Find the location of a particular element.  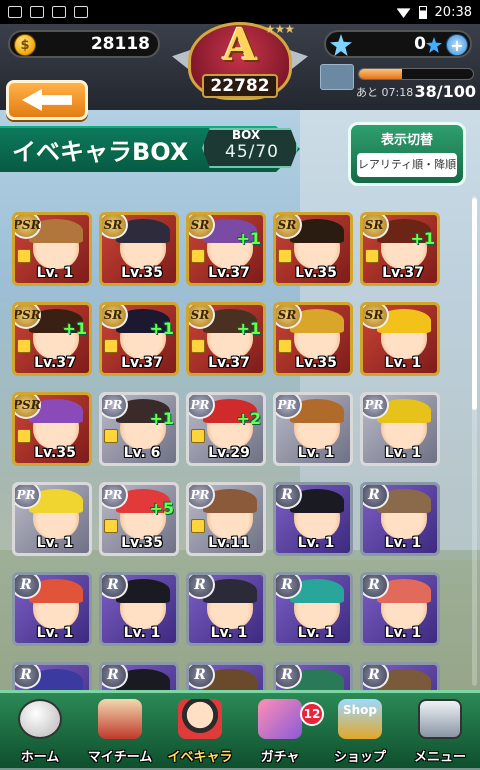

coin-value: 28118 is located at coordinates (120, 44).